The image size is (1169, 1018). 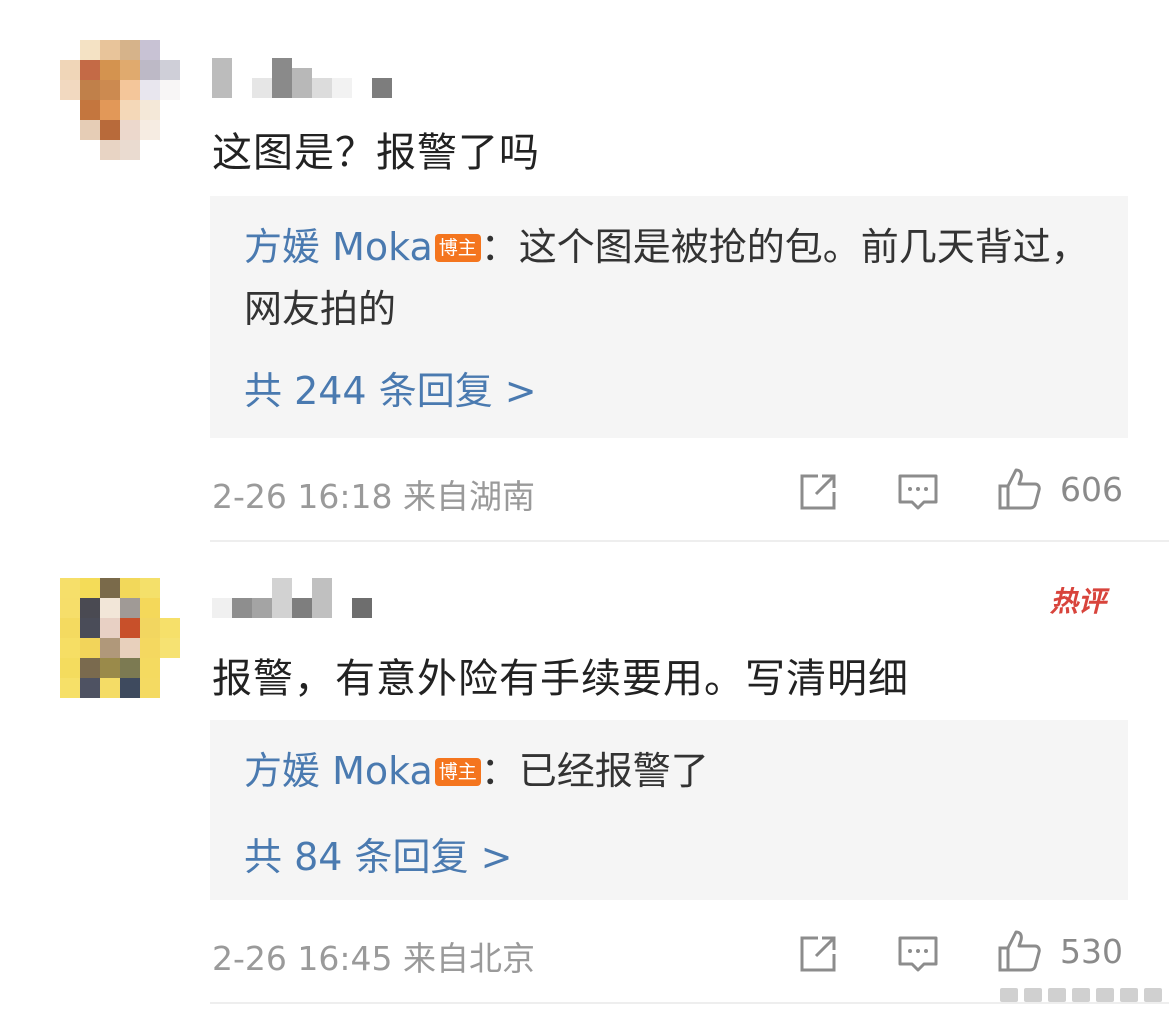 I want to click on view-replies-link: 共 84 条回复 >, so click(x=378, y=853).